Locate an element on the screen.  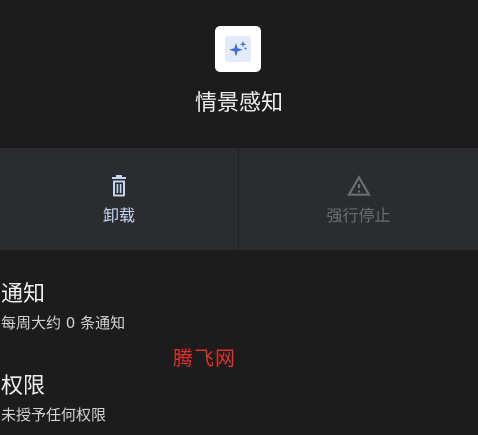
notifications-summary: 每周大约 0 条通知 is located at coordinates (63, 323).